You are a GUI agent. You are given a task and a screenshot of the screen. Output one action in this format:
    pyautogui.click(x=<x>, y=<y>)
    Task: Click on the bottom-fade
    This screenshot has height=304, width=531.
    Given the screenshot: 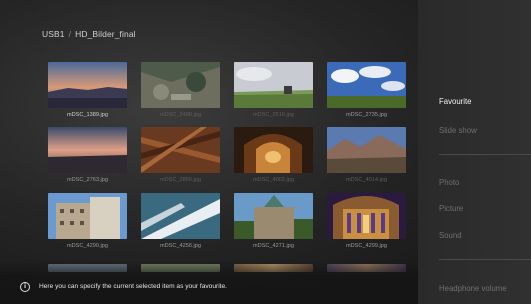 What is the action you would take?
    pyautogui.click(x=209, y=282)
    